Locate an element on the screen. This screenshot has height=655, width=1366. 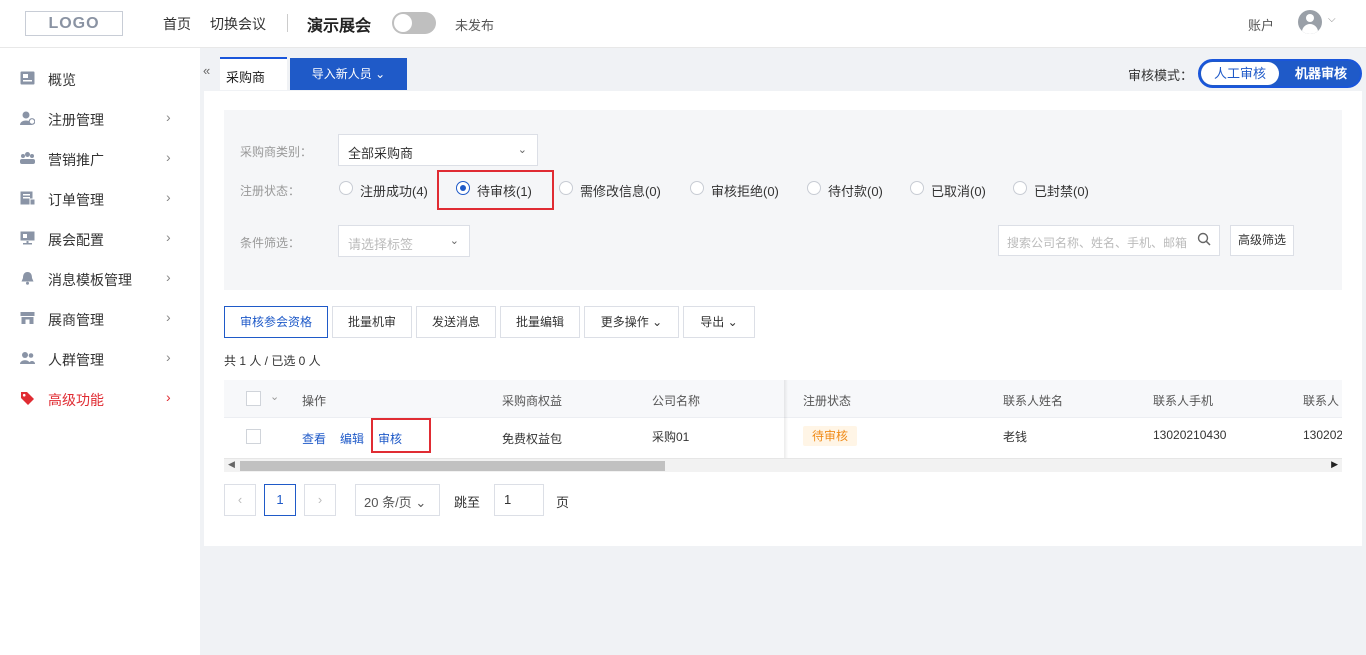
sidebar-item-overview: 概览 is located at coordinates (100, 78).